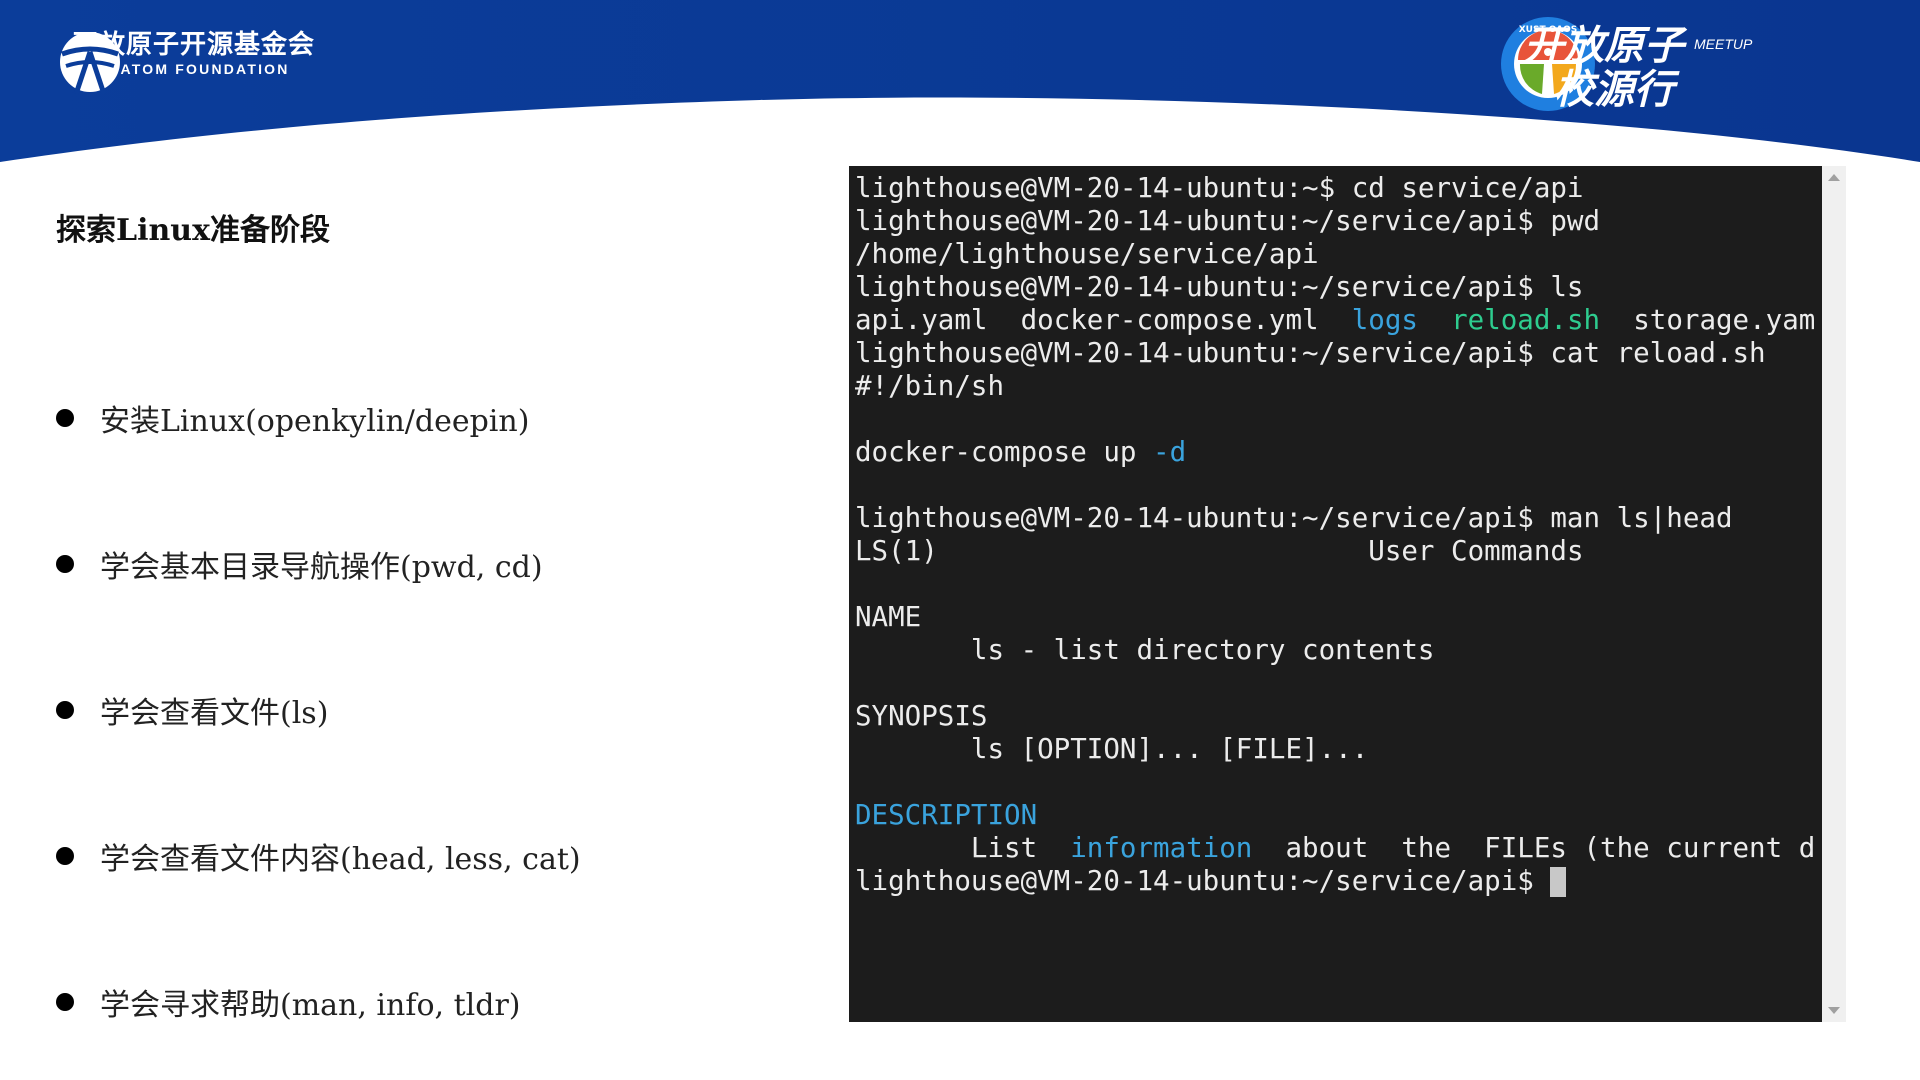 Image resolution: width=1920 pixels, height=1080 pixels. I want to click on command: cat reload.sh, so click(1658, 353).